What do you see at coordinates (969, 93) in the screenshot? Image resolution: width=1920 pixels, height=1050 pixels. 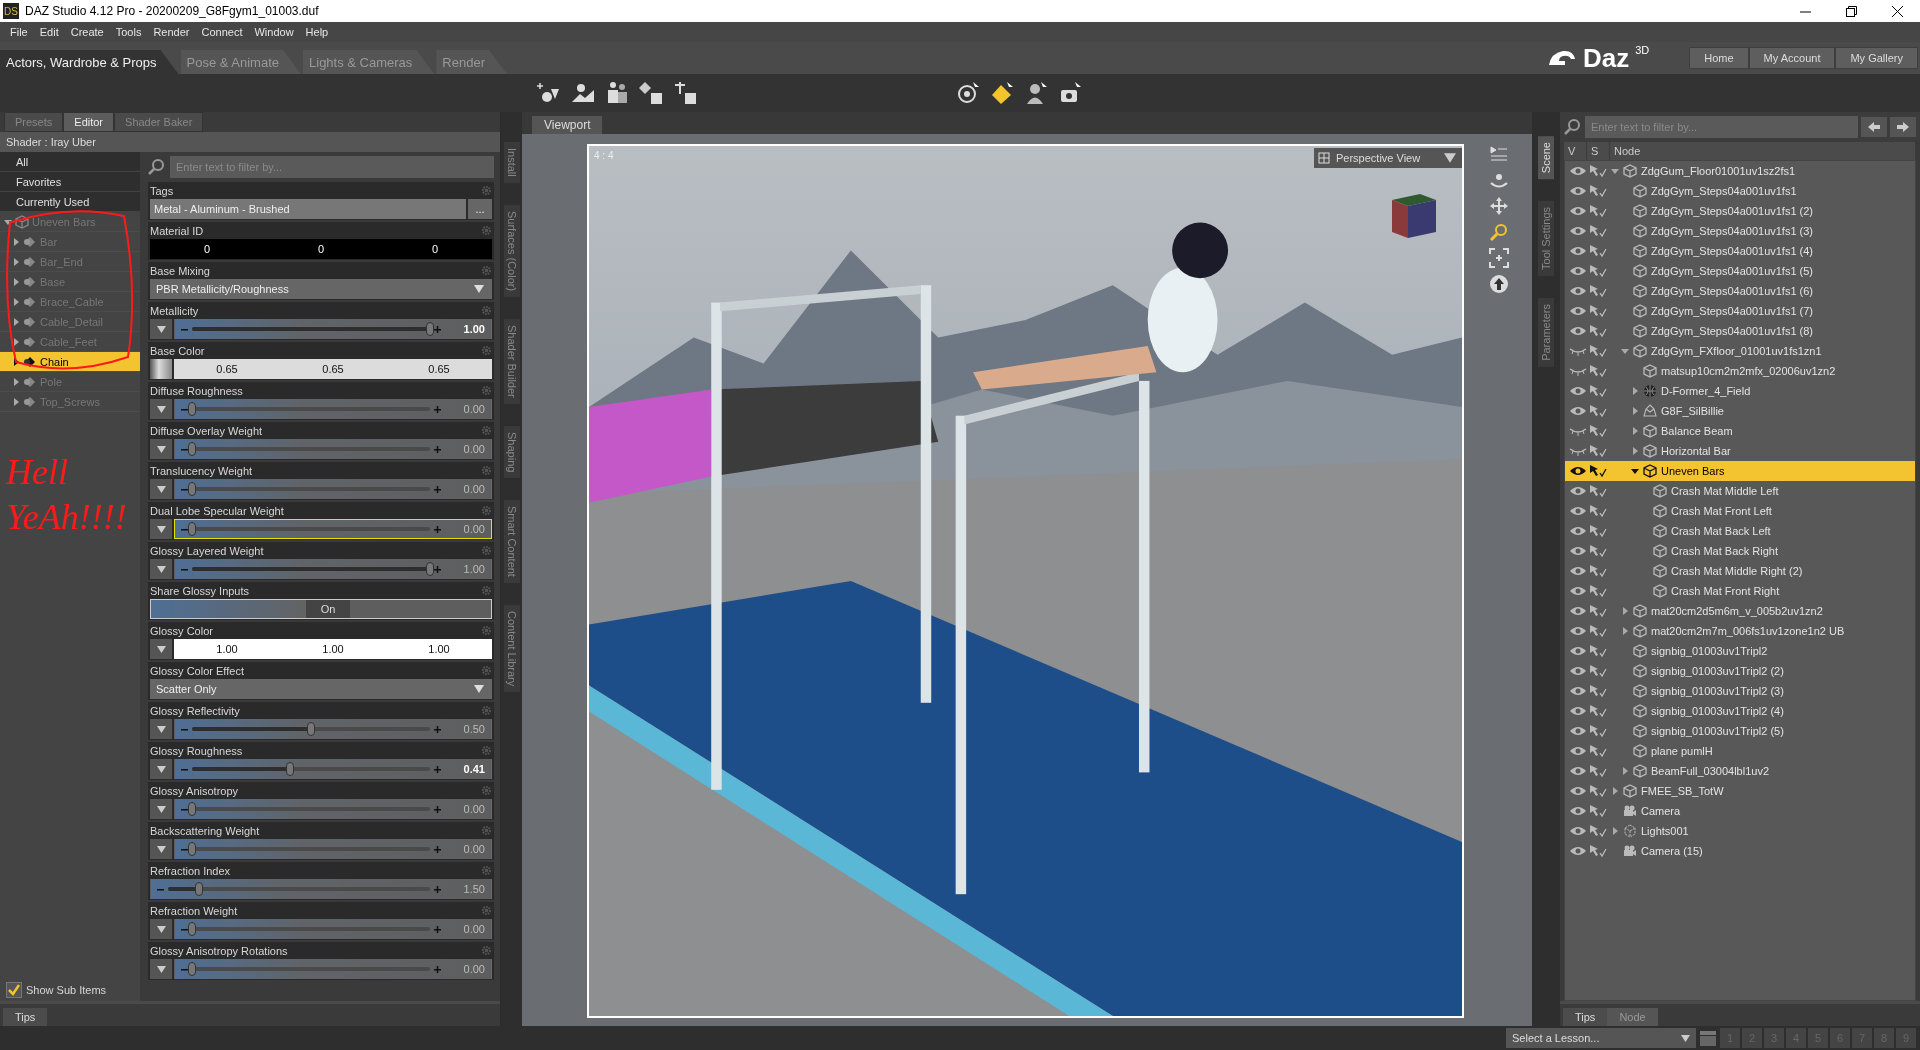 I see `target-cursor-icon` at bounding box center [969, 93].